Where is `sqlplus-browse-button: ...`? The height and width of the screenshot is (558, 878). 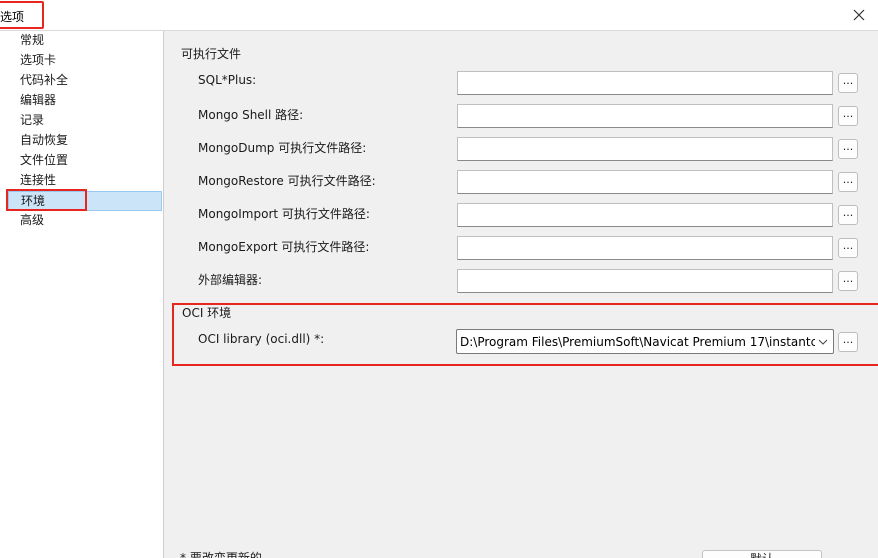
sqlplus-browse-button: ... is located at coordinates (848, 83).